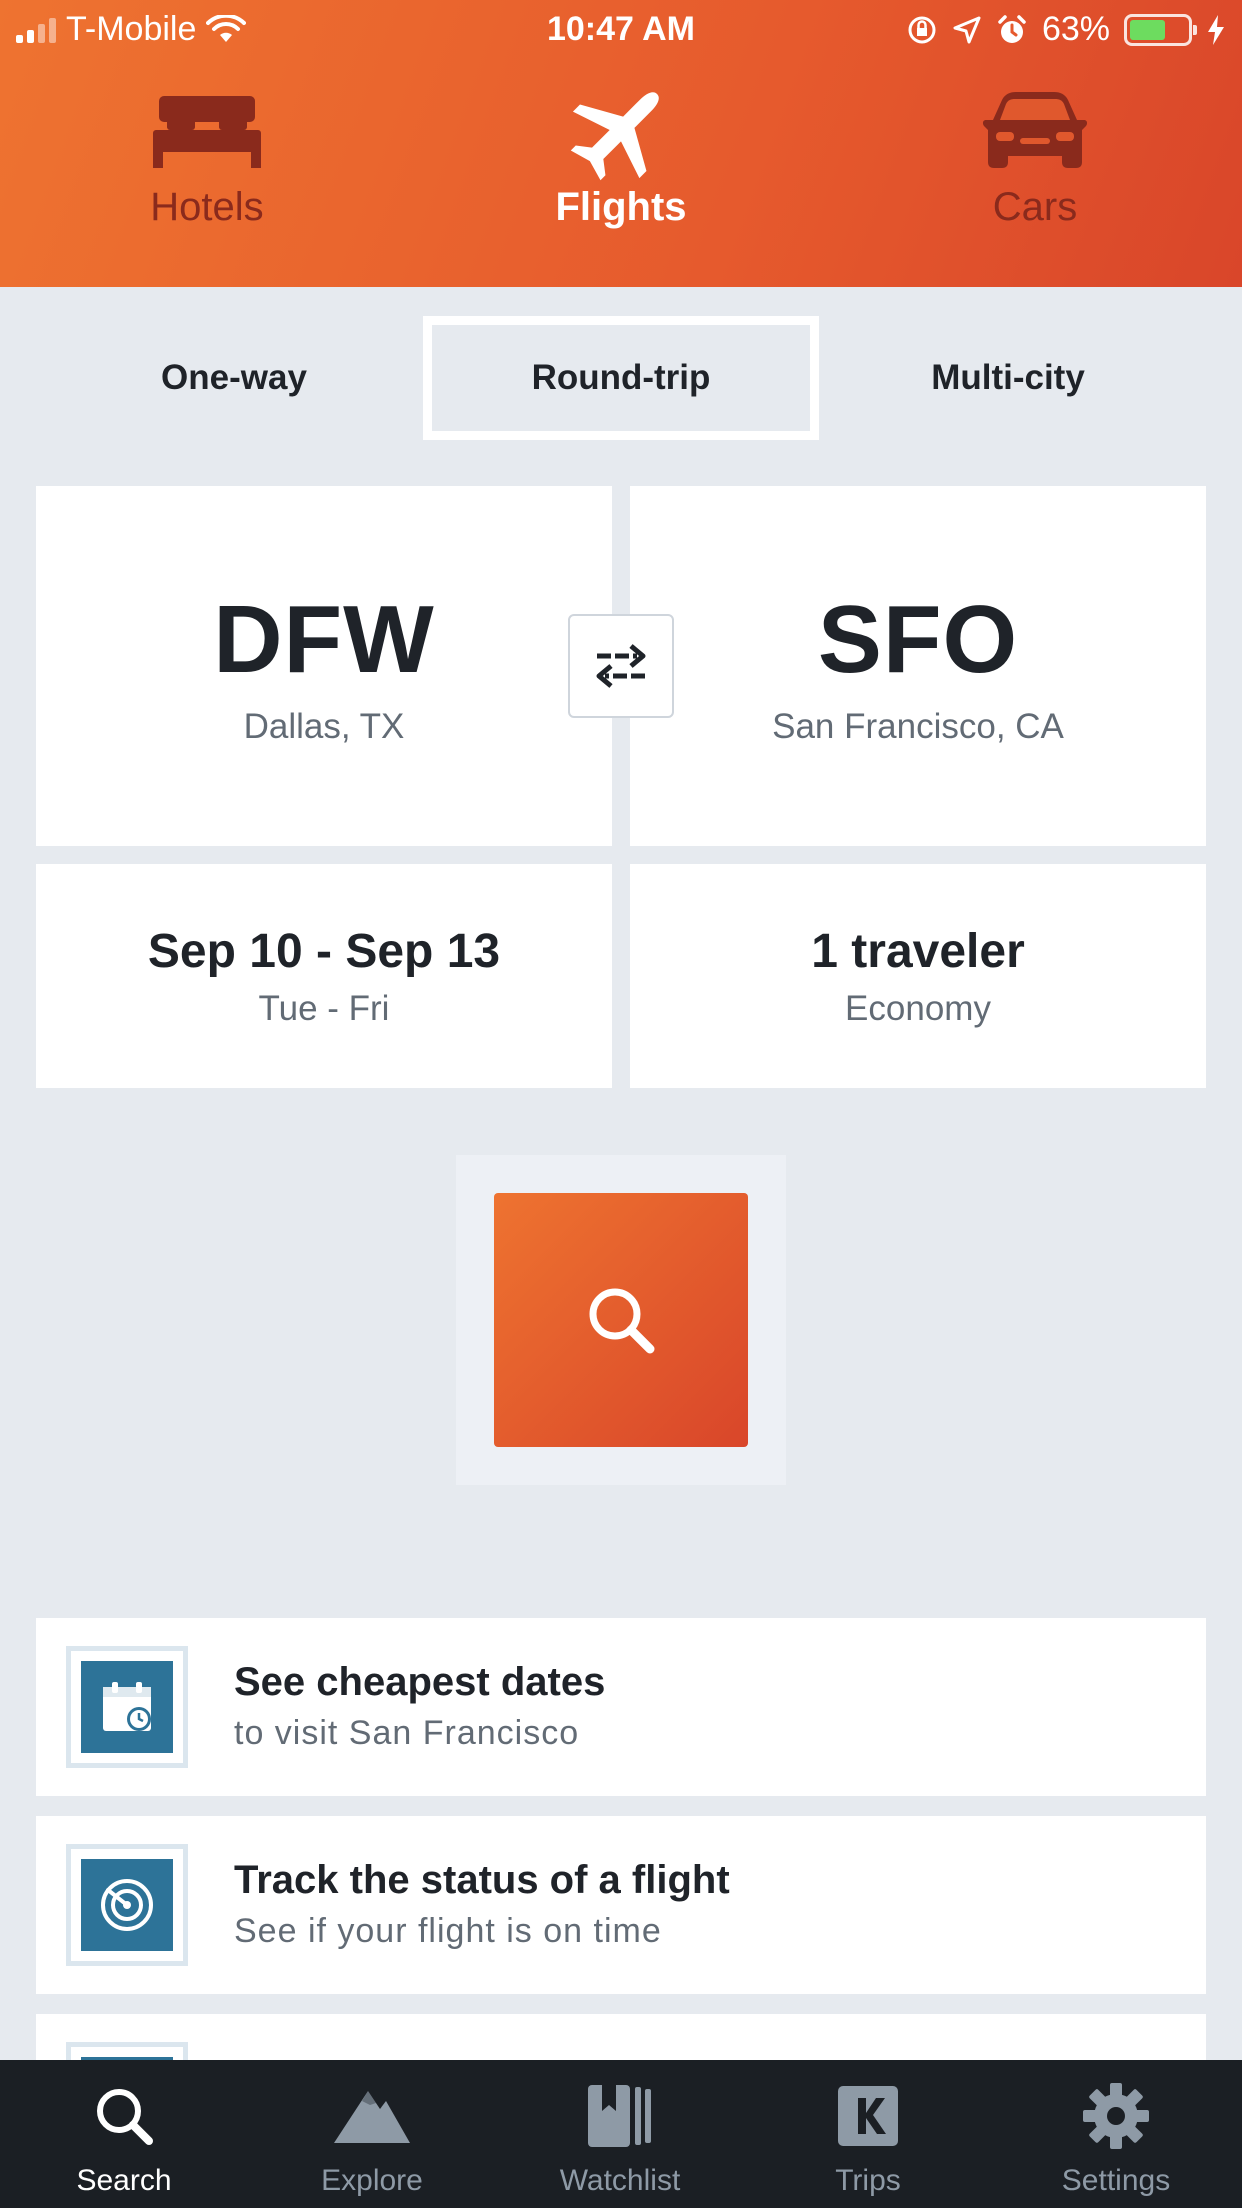 The height and width of the screenshot is (2208, 1242). Describe the element at coordinates (1035, 207) in the screenshot. I see `tab-cars-label: Cars` at that location.